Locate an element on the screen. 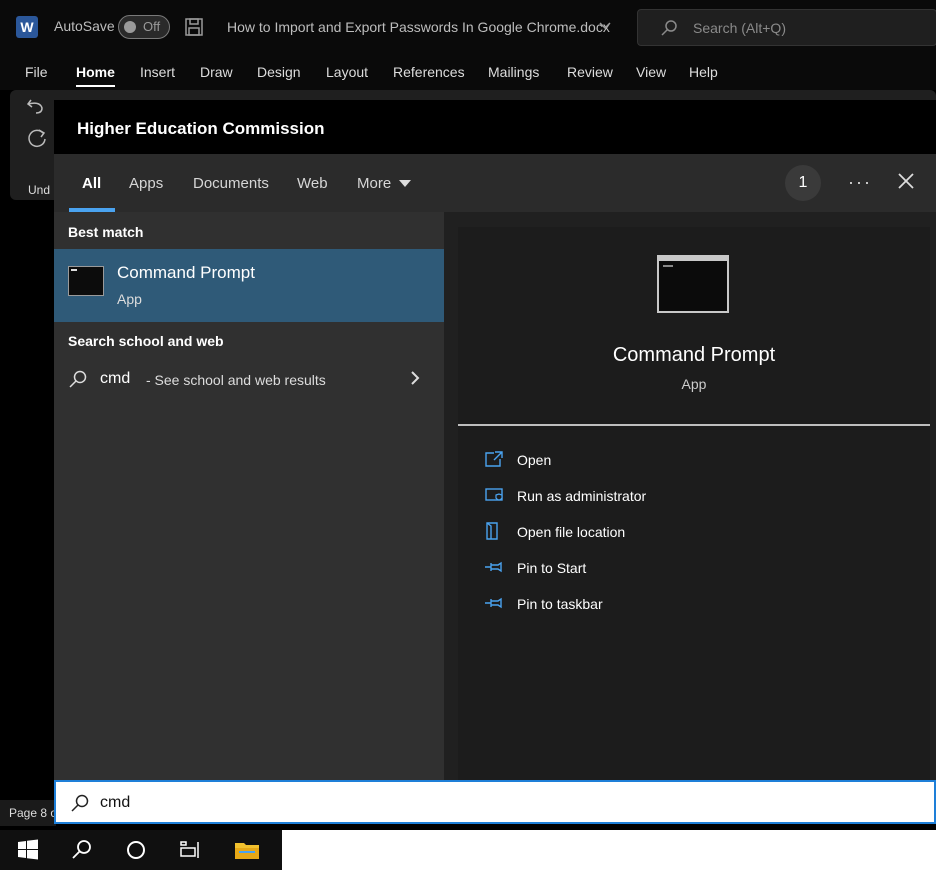 Image resolution: width=936 pixels, height=870 pixels. taskbar is located at coordinates (141, 850).